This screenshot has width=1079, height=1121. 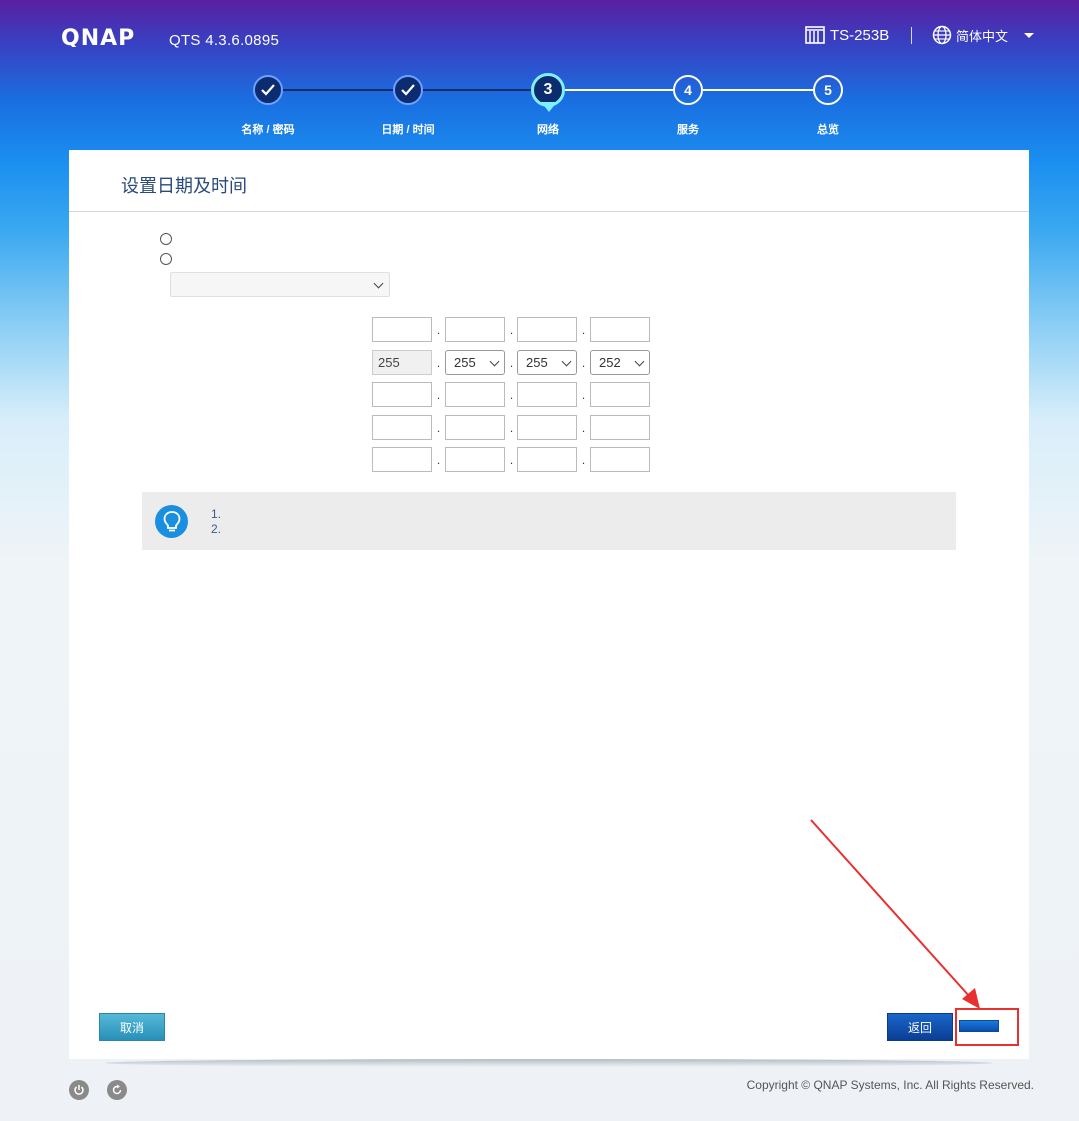 I want to click on step-5: 5, so click(x=828, y=90).